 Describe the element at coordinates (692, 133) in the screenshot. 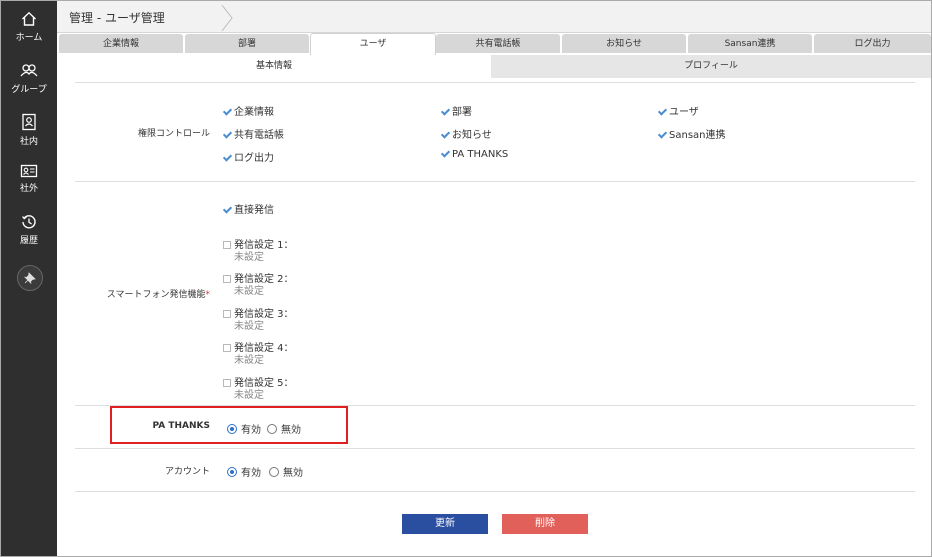

I see `permission-sansan-checkbox: Sansan連携` at that location.